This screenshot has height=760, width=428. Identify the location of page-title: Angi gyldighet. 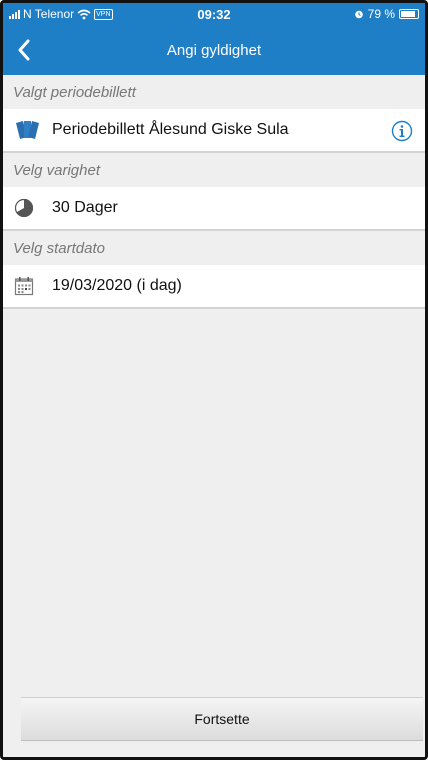
(214, 50).